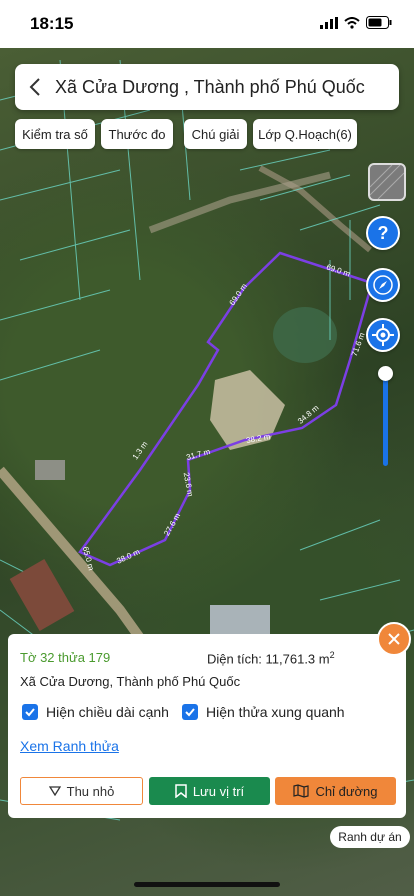 The image size is (414, 896). I want to click on show-edge-length-label: Hiện chiều dài cạnh, so click(107, 712).